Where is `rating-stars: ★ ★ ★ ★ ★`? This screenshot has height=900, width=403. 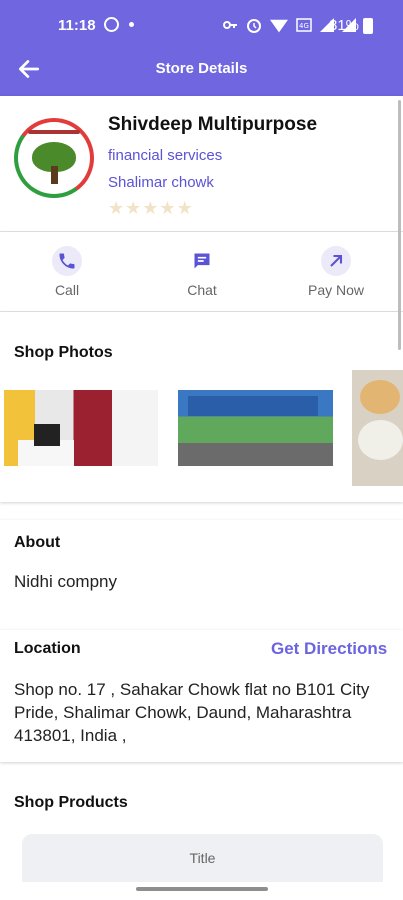
rating-stars: ★ ★ ★ ★ ★ is located at coordinates (150, 208).